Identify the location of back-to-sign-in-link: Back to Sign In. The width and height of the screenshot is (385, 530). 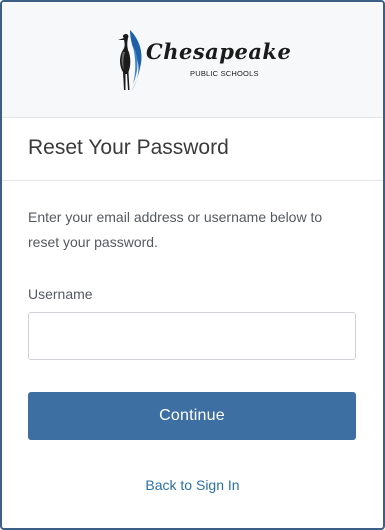
(192, 485).